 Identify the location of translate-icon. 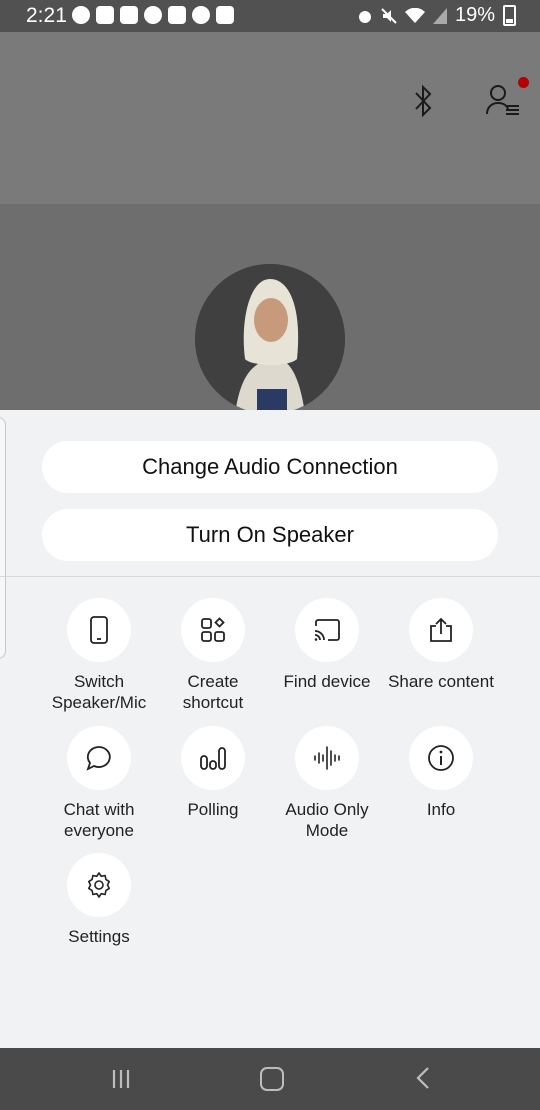
(225, 15).